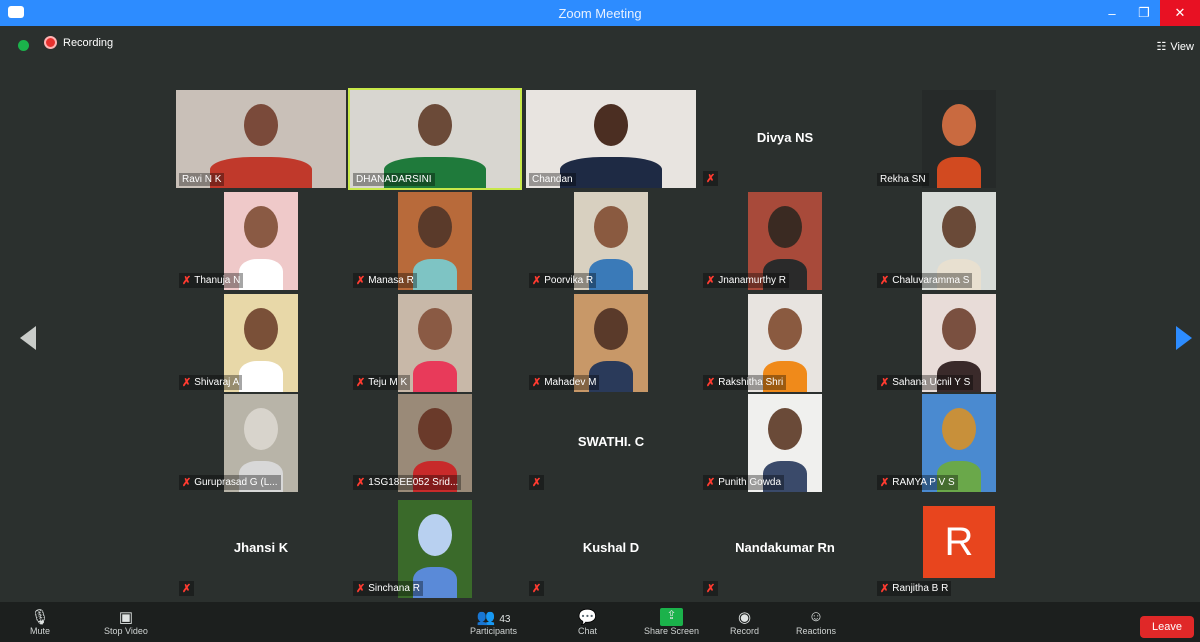 The width and height of the screenshot is (1200, 642). Describe the element at coordinates (931, 280) in the screenshot. I see `participant-name: Chaluvaramma S` at that location.